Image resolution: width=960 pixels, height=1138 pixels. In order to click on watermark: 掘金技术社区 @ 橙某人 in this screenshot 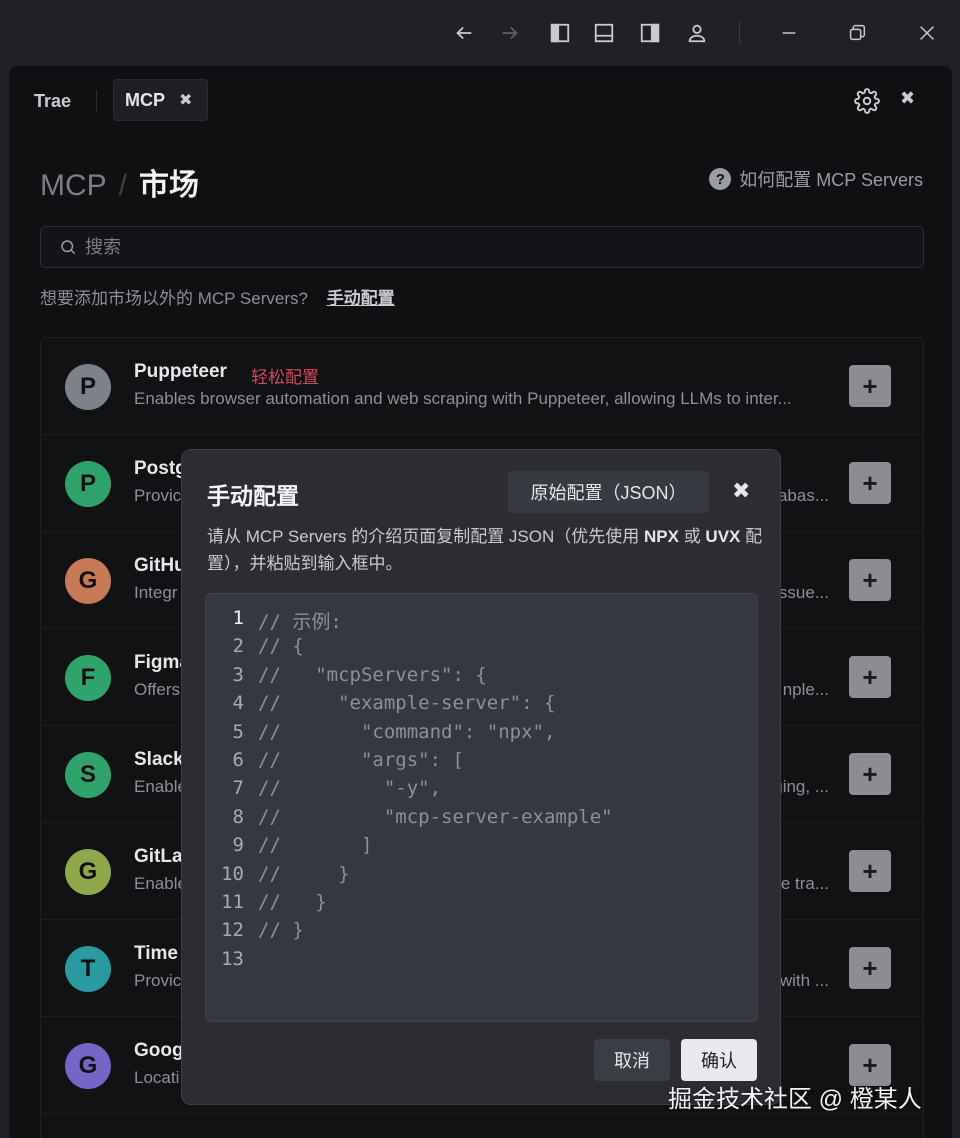, I will do `click(795, 1099)`.